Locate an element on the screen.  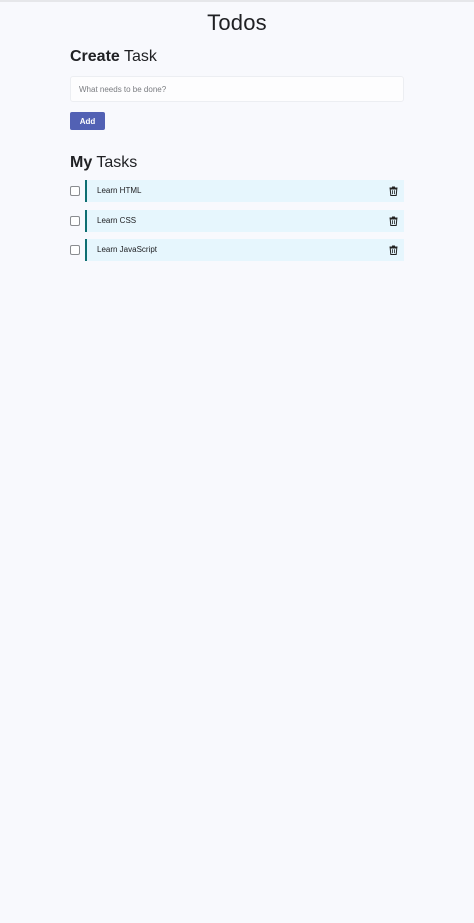
task-item: Learn CSS is located at coordinates (237, 220).